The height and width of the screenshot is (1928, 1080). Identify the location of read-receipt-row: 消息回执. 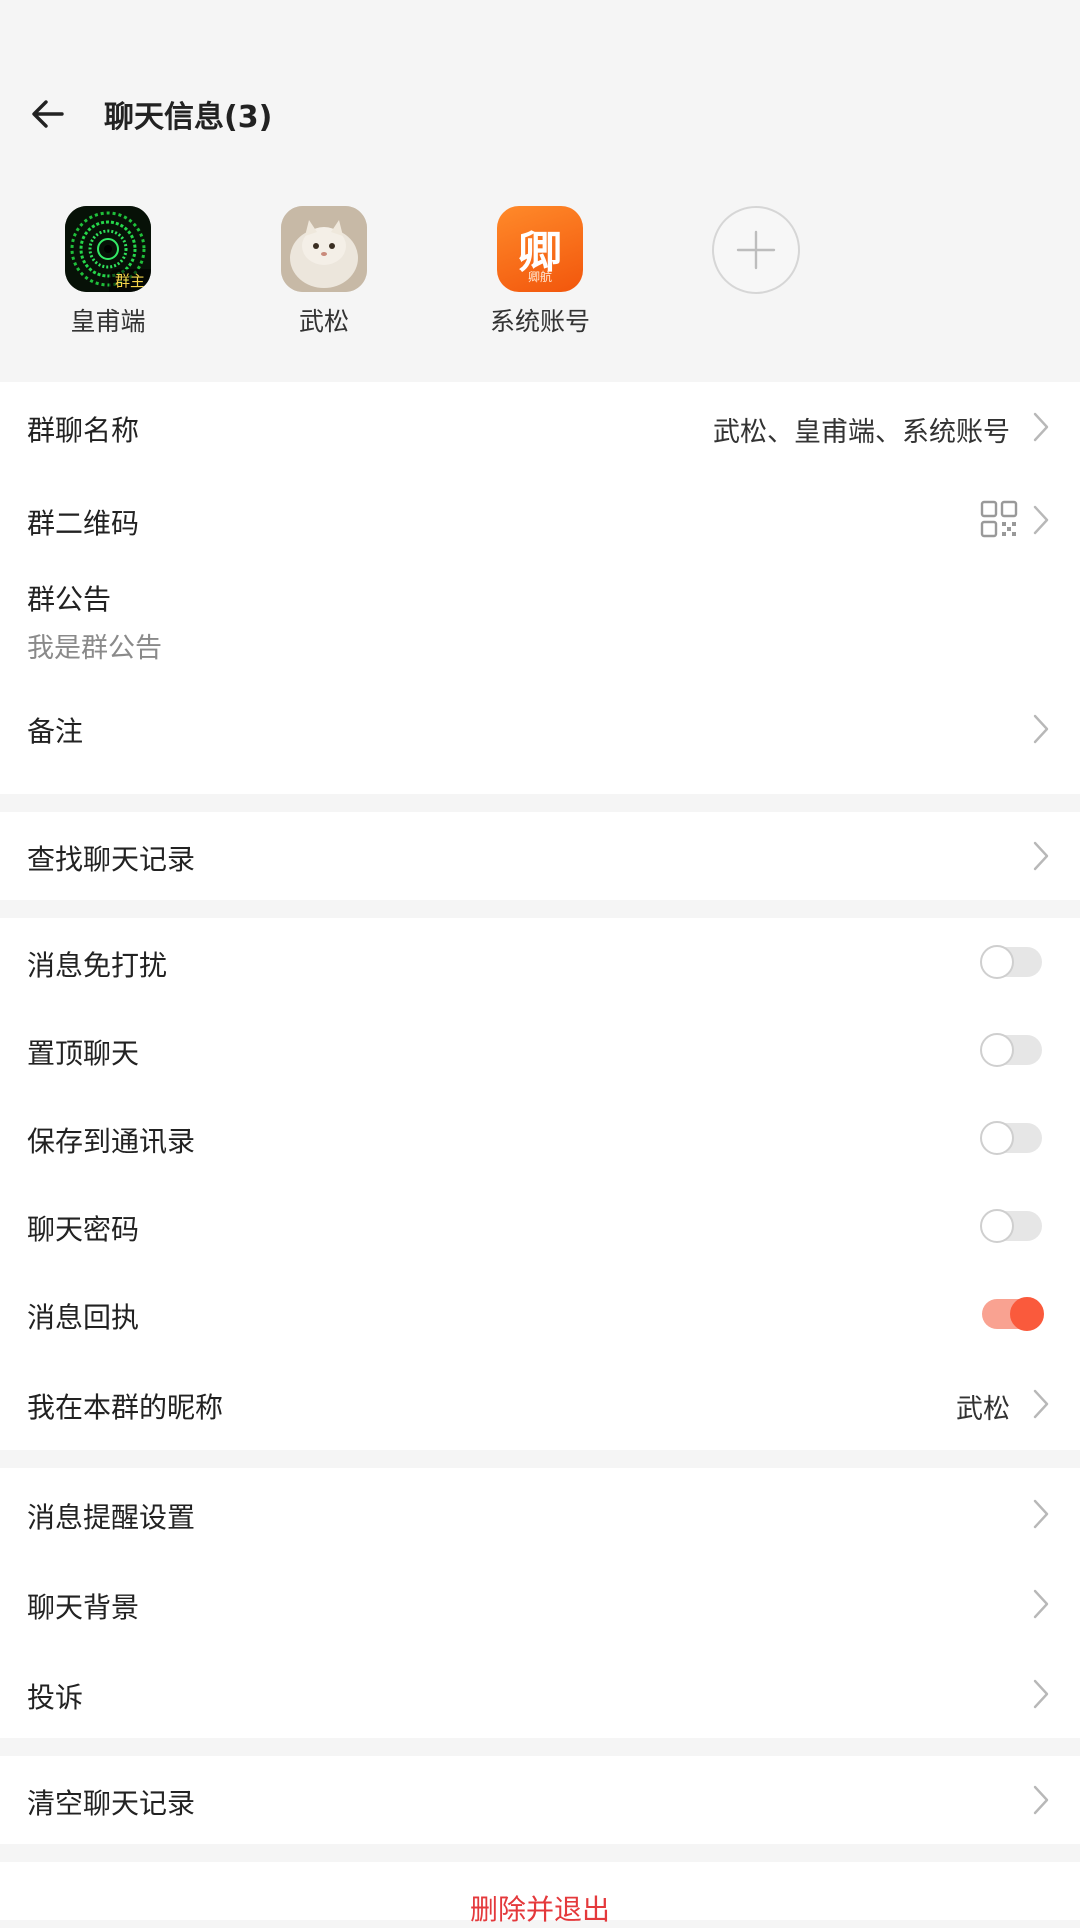
(540, 1314).